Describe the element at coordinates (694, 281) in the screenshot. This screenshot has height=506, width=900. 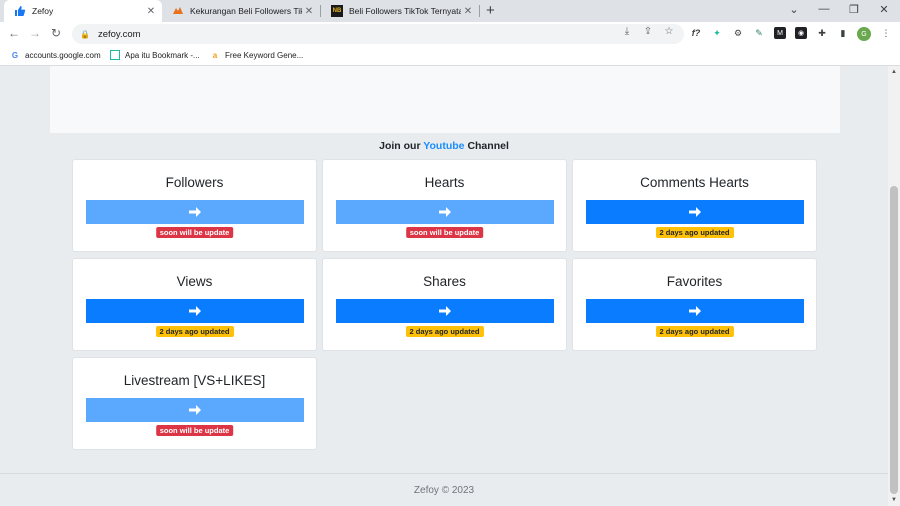
I see `card-title: Favorites` at that location.